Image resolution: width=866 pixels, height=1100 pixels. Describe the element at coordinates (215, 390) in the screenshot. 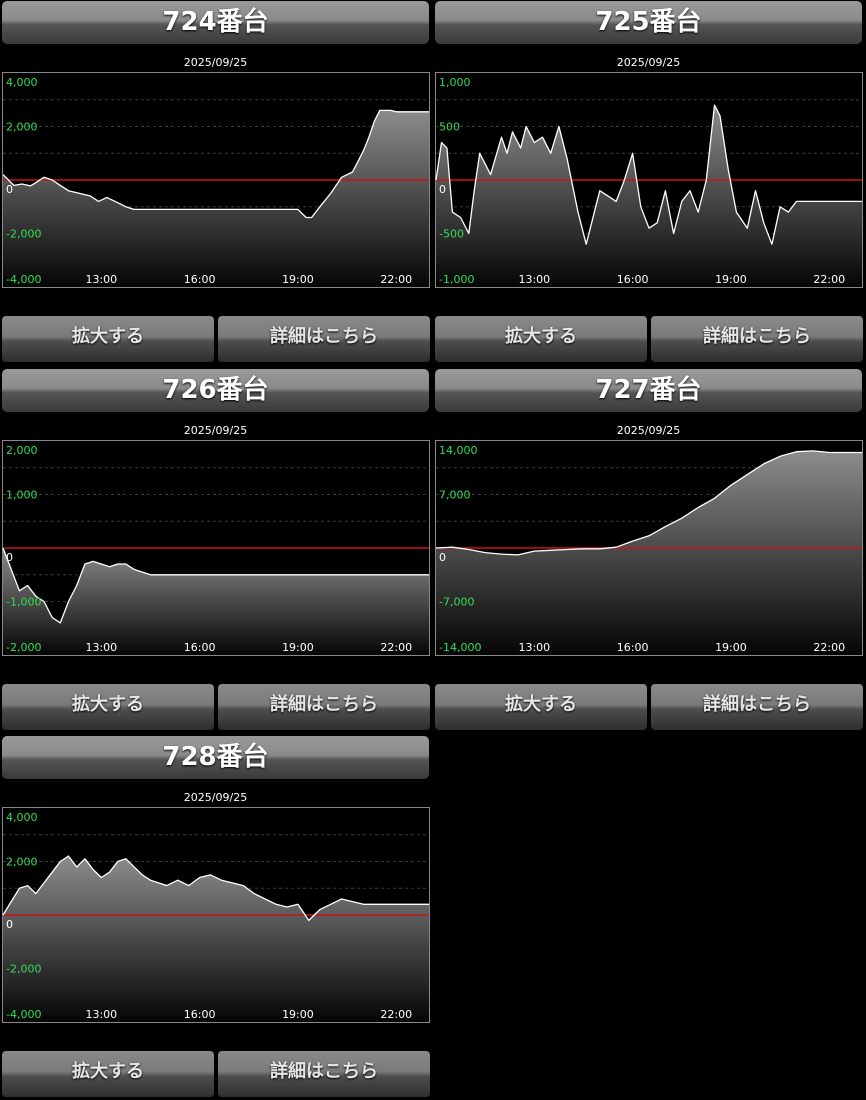

I see `panel-title: 726番台` at that location.